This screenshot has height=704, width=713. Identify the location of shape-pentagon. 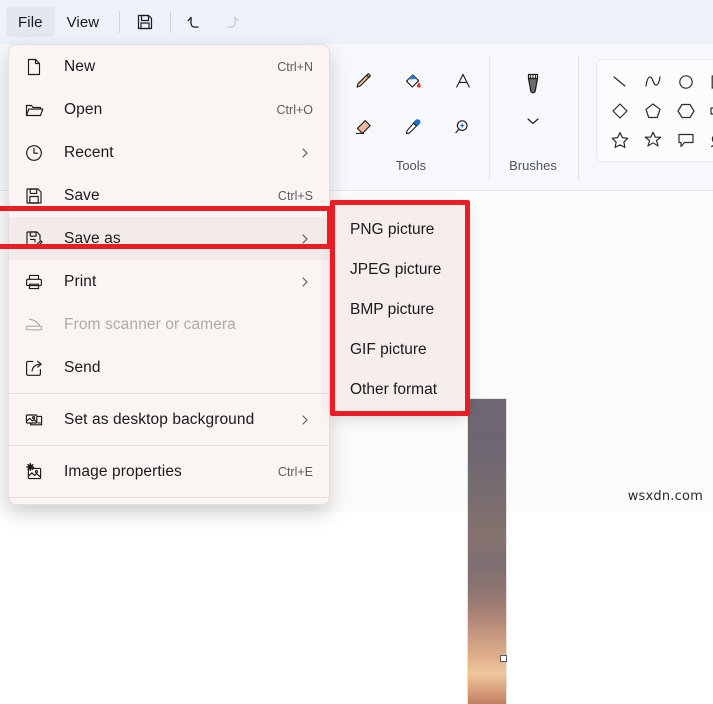
(653, 111).